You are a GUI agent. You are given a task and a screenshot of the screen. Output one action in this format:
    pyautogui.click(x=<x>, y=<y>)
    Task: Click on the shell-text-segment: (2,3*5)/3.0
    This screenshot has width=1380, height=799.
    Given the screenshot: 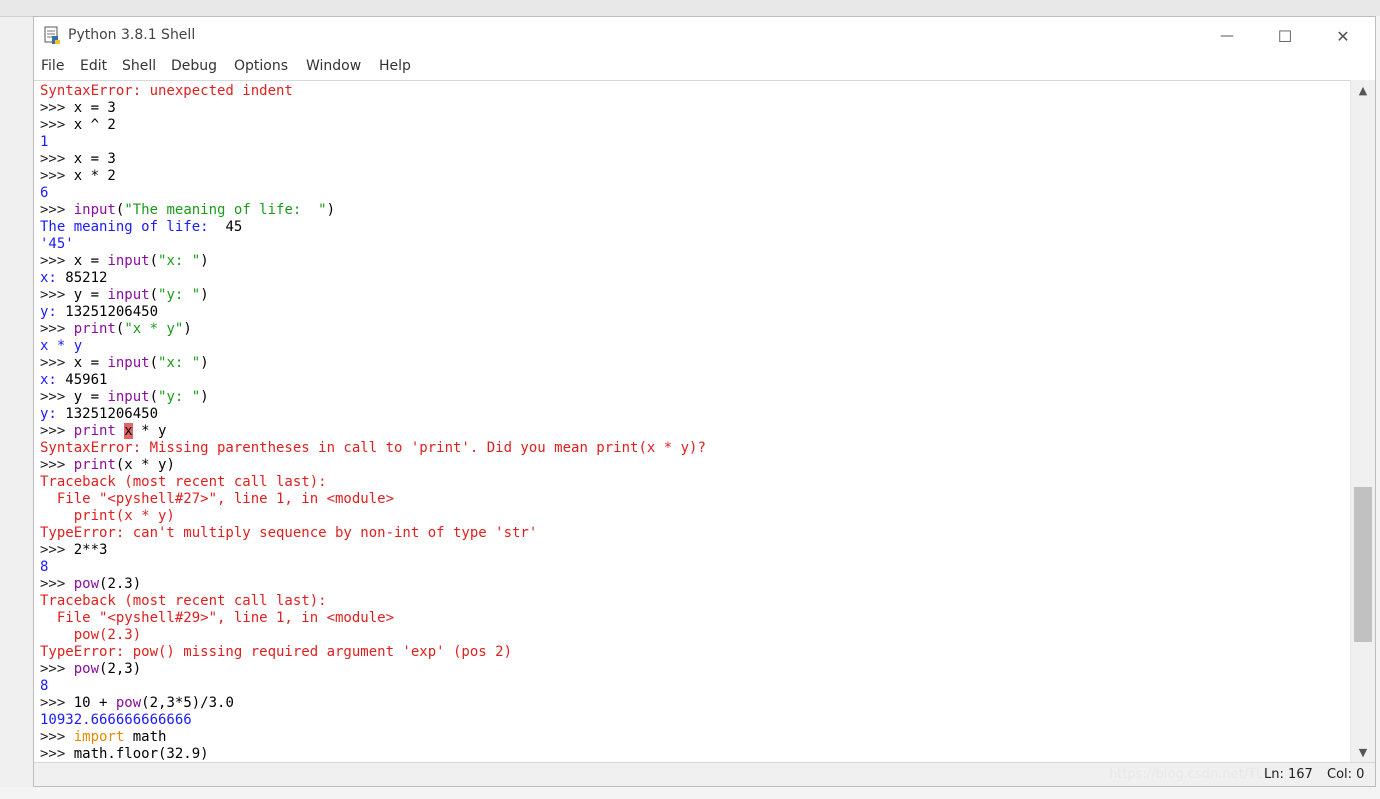 What is the action you would take?
    pyautogui.click(x=187, y=703)
    